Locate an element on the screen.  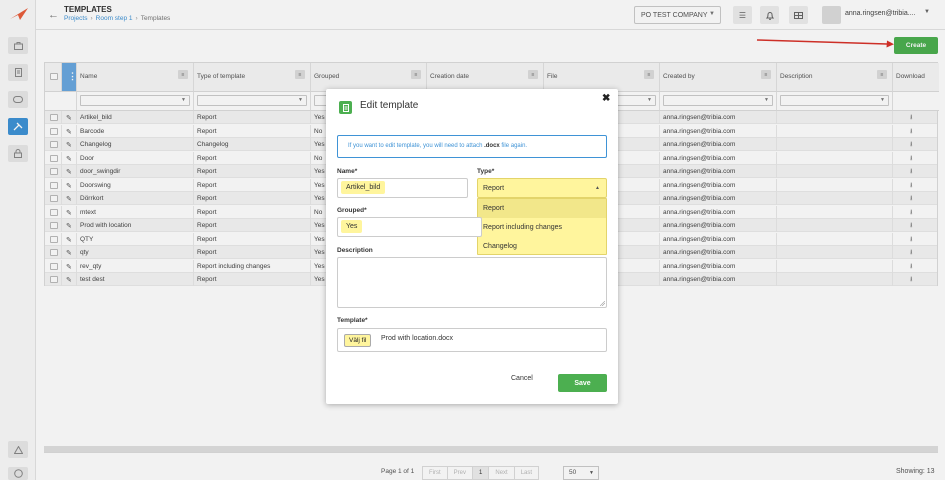
resize-handle-icon is located at coordinates (602, 303).